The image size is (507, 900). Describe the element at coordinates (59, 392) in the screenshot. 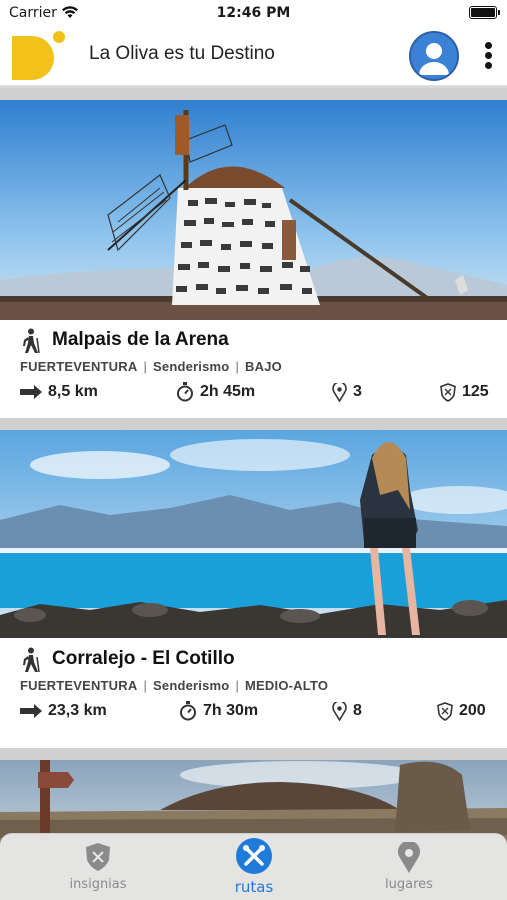

I see `route-distance: 8,5 km` at that location.